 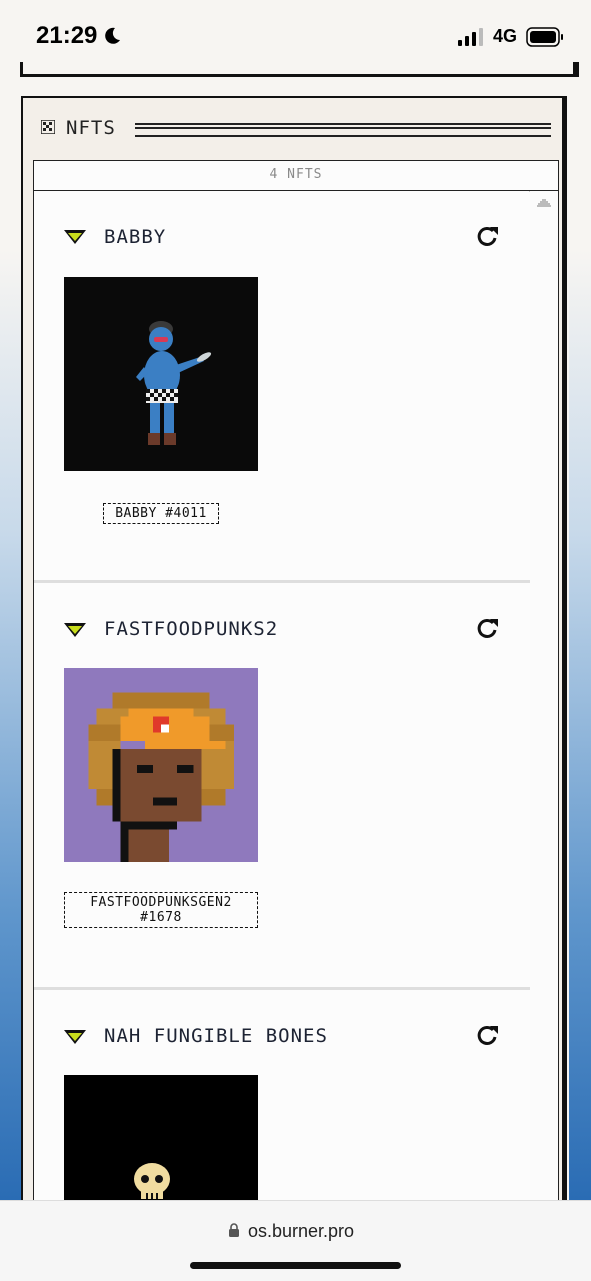 What do you see at coordinates (161, 910) in the screenshot?
I see `nft-label: FASTFOODPUNKSGEN2 #1678` at bounding box center [161, 910].